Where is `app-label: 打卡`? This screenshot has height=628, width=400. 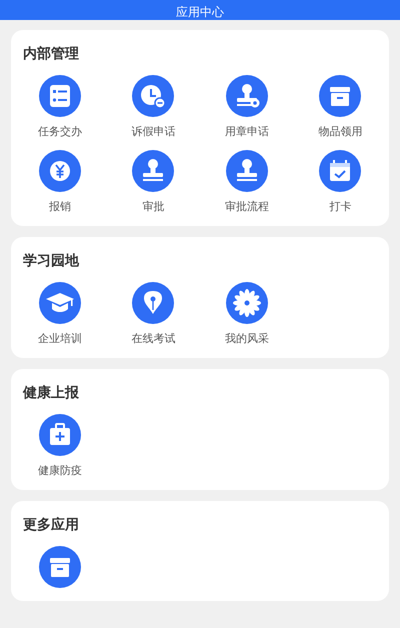
app-label: 打卡 is located at coordinates (340, 207).